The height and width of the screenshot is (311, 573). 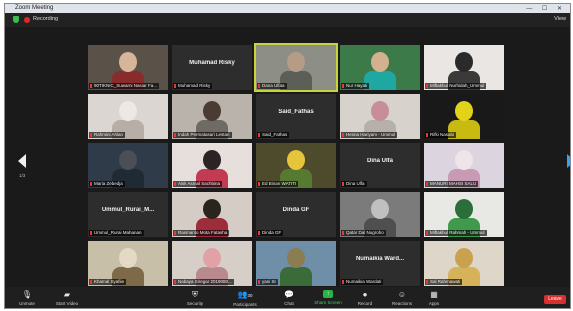 I want to click on participant-tile: Dana Ulfaa, so click(x=296, y=67).